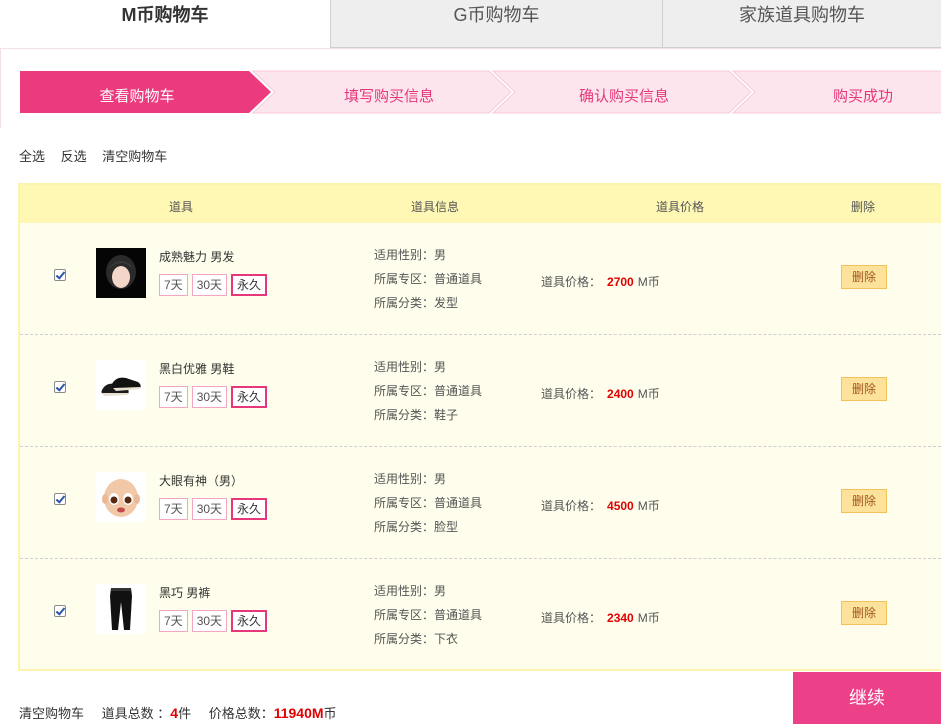 The image size is (941, 724). Describe the element at coordinates (74, 156) in the screenshot. I see `invert-selection-link: 反选` at that location.